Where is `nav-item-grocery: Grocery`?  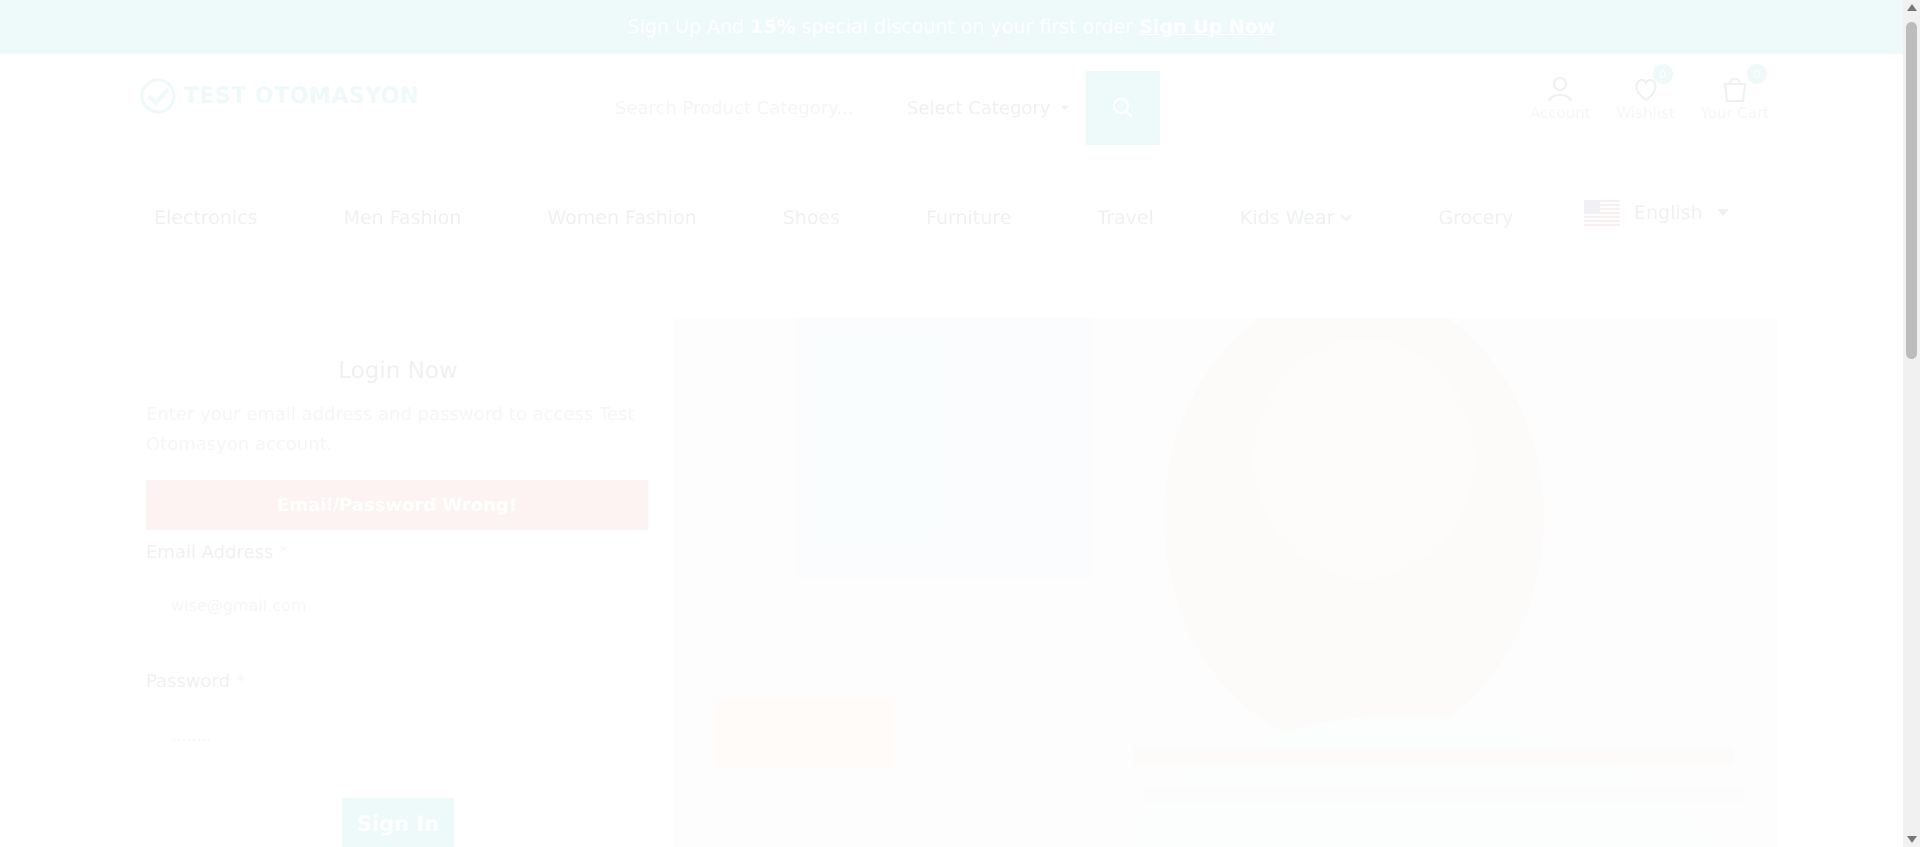 nav-item-grocery: Grocery is located at coordinates (1475, 218).